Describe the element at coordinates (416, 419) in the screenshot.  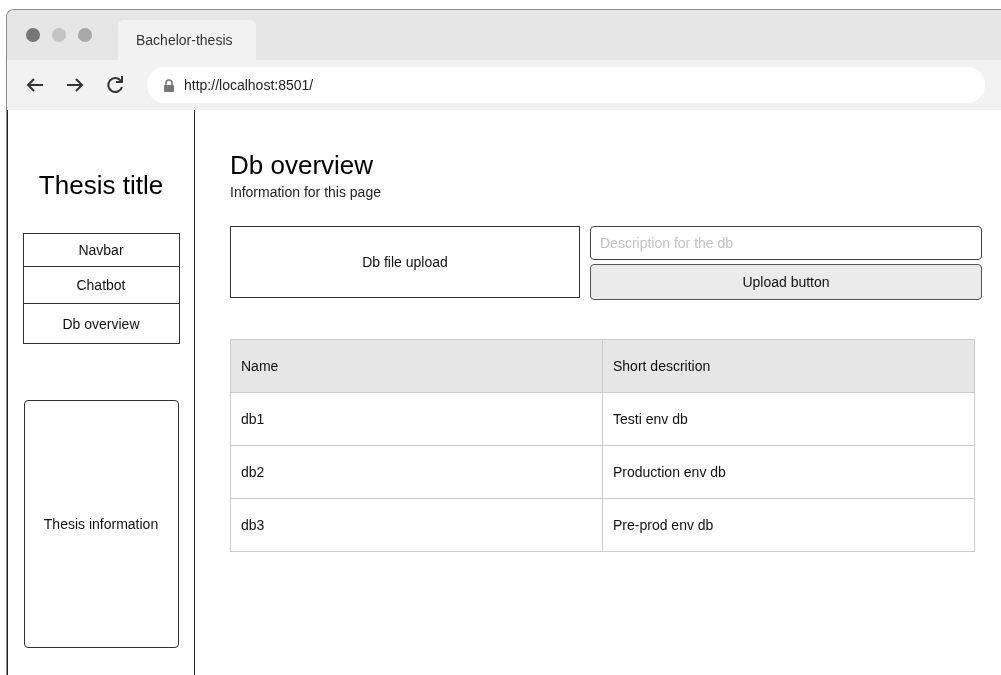
I see `table-cell: db1` at that location.